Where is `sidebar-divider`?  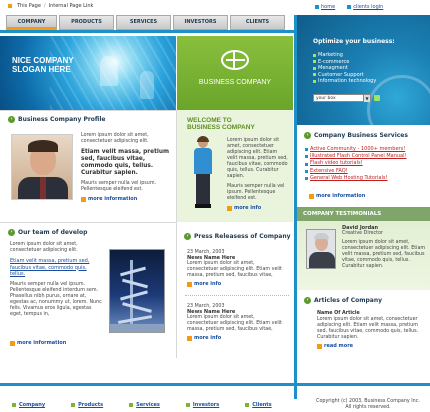 sidebar-divider is located at coordinates (295, 207).